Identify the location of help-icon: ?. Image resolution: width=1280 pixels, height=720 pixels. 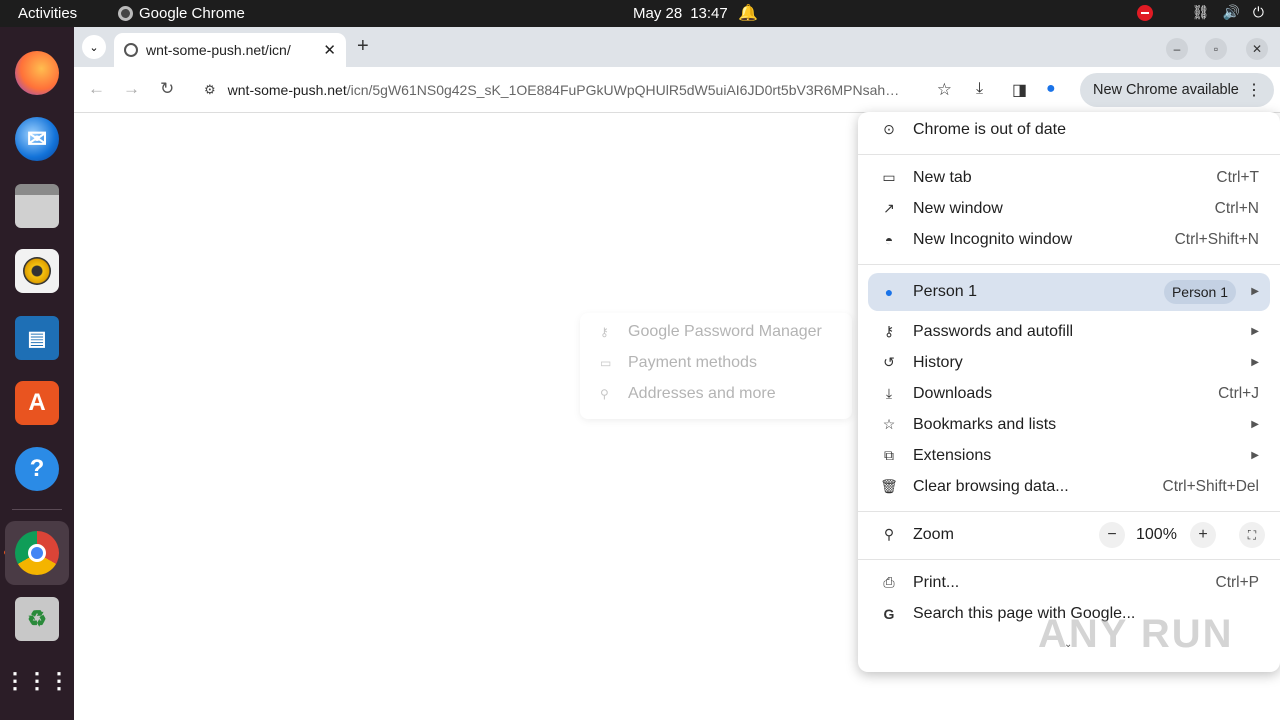
(37, 469).